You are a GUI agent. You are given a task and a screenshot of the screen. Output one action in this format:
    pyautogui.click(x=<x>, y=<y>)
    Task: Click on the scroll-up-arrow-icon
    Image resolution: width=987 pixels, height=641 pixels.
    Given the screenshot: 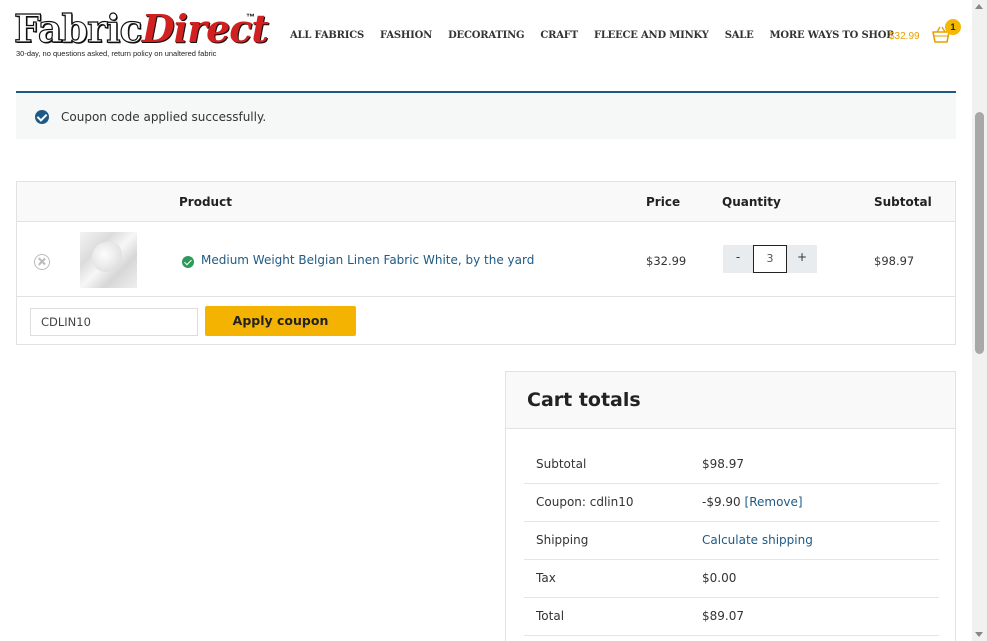 What is the action you would take?
    pyautogui.click(x=979, y=6)
    